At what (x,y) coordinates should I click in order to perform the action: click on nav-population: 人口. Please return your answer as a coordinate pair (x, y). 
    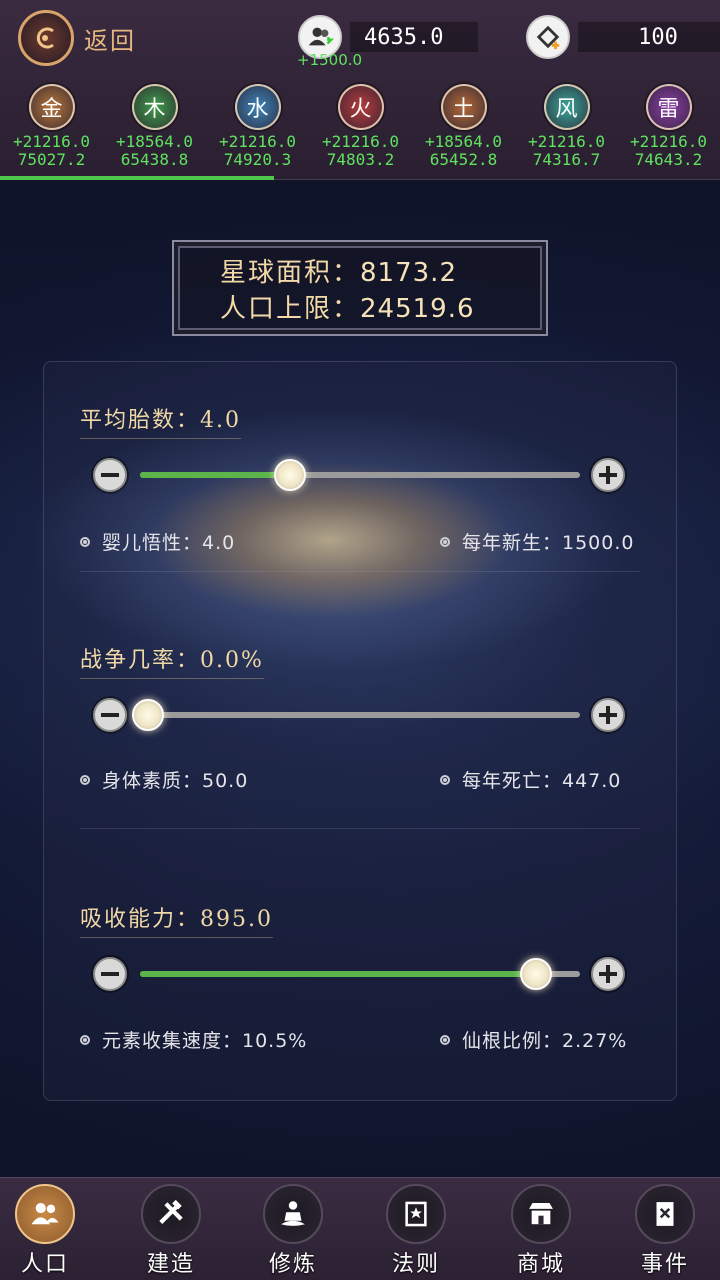
    Looking at the image, I should click on (52, 1231).